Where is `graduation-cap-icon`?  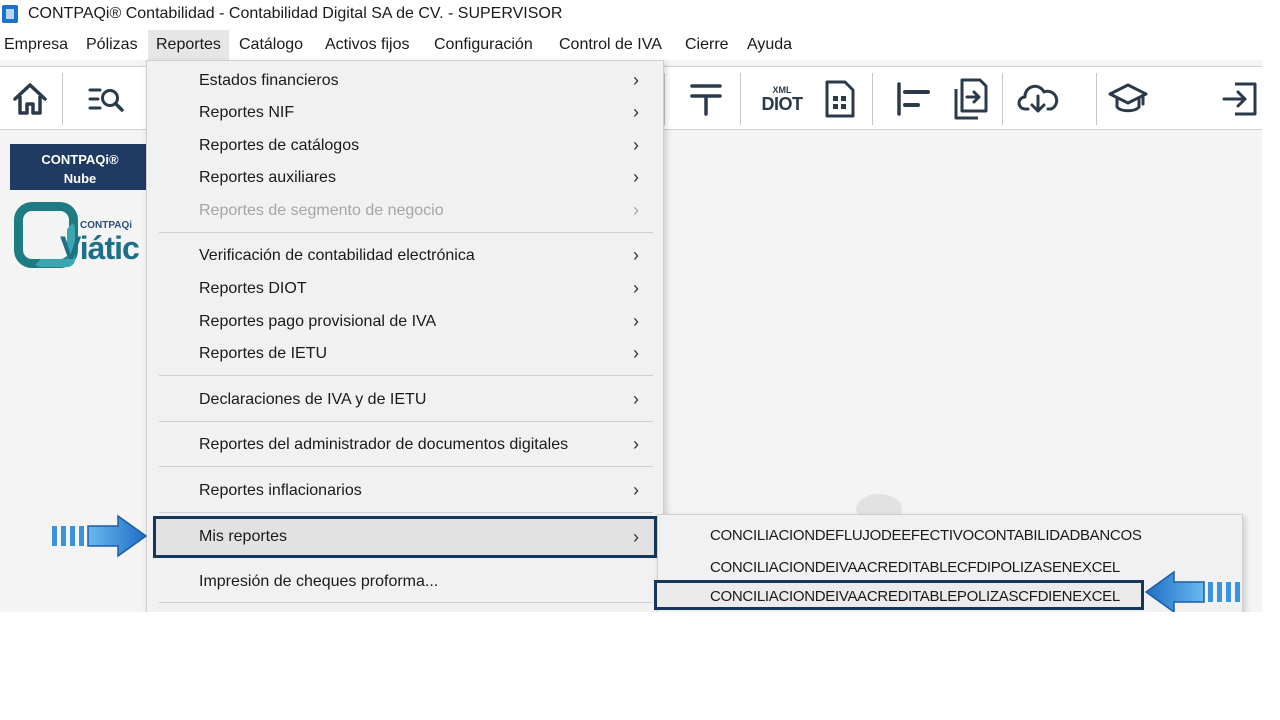 graduation-cap-icon is located at coordinates (1128, 98).